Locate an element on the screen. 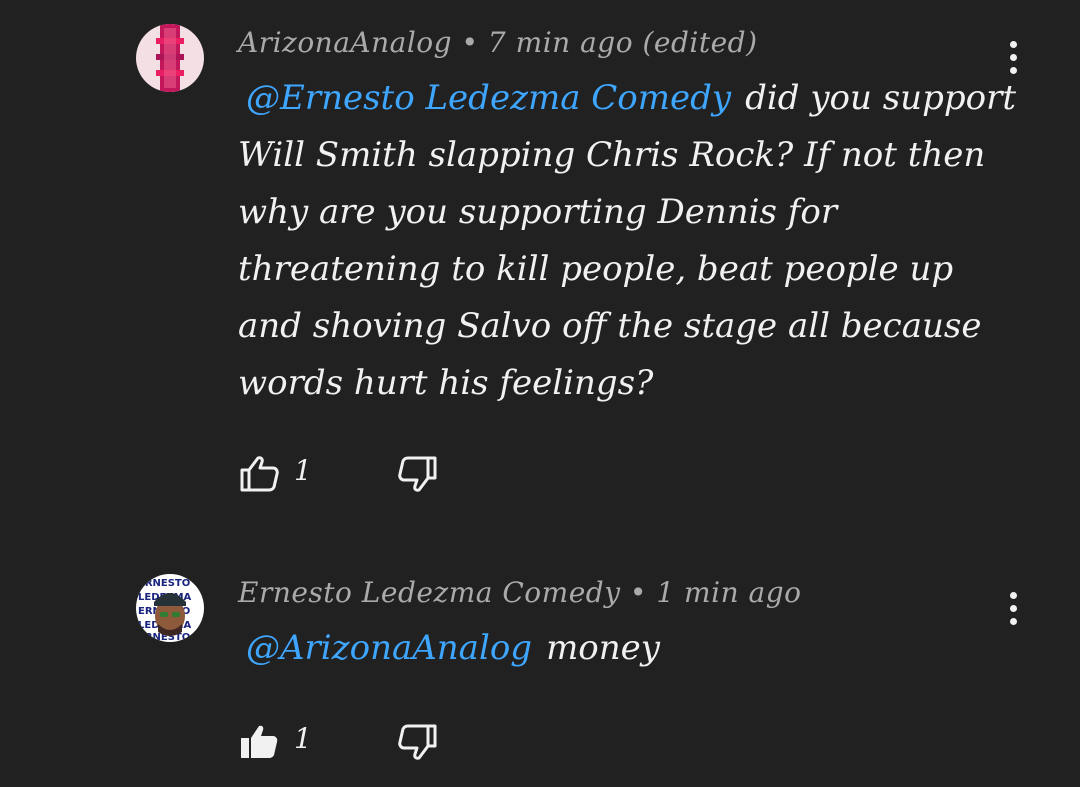  comment-body: @ArizonaAnalog money is located at coordinates (628, 648).